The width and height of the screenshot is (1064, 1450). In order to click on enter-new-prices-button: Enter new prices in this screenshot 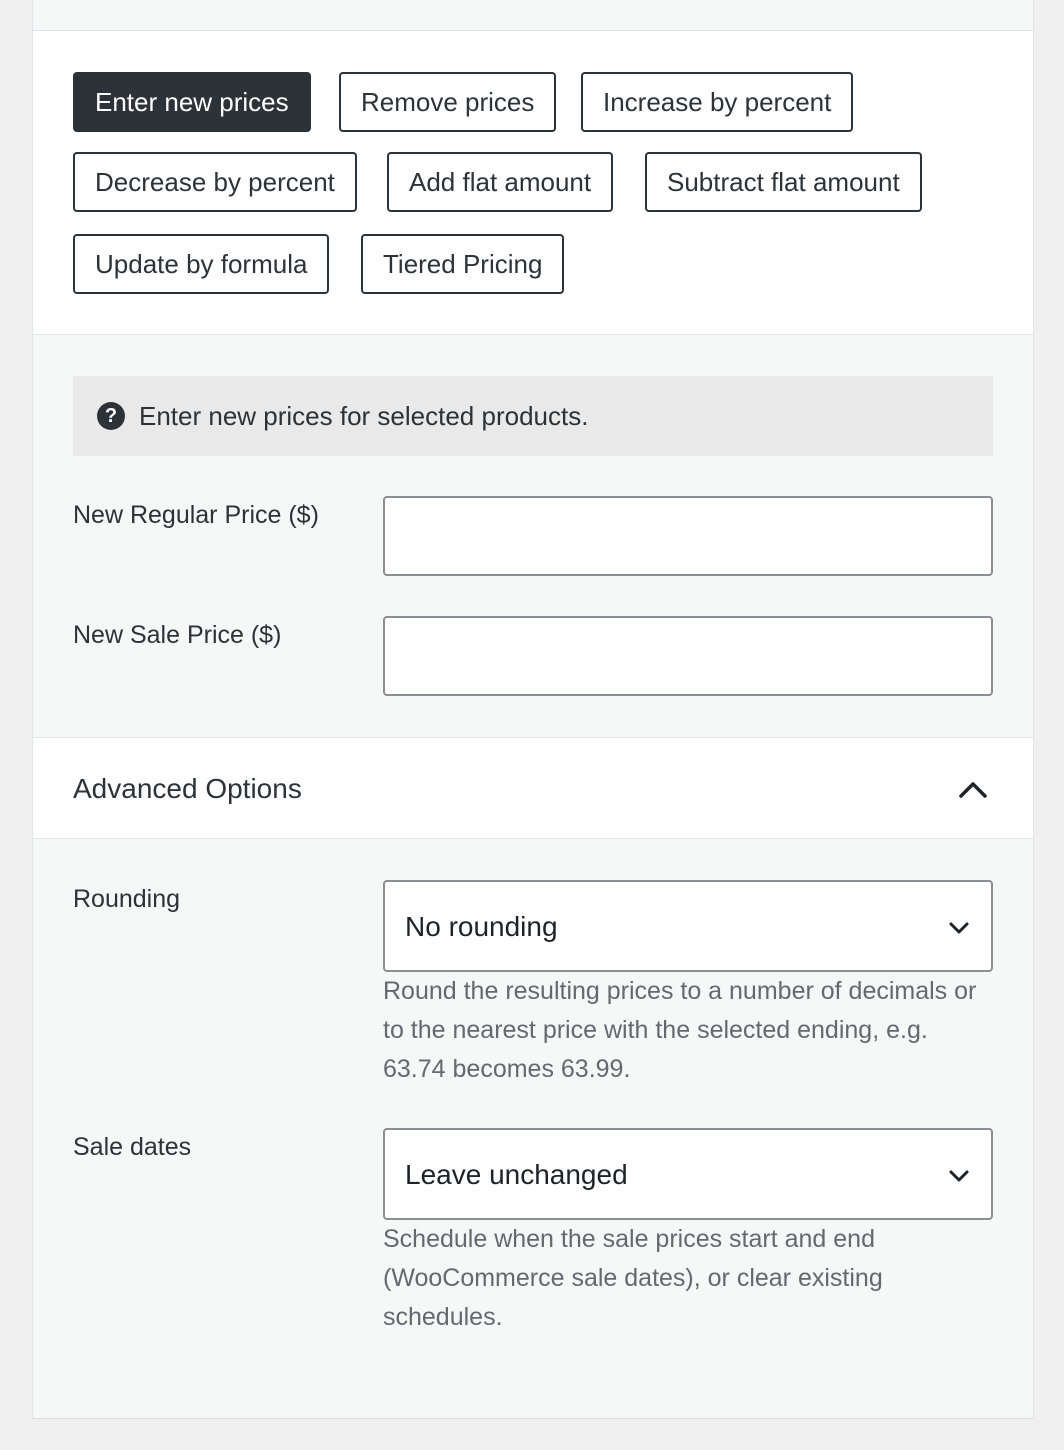, I will do `click(192, 102)`.